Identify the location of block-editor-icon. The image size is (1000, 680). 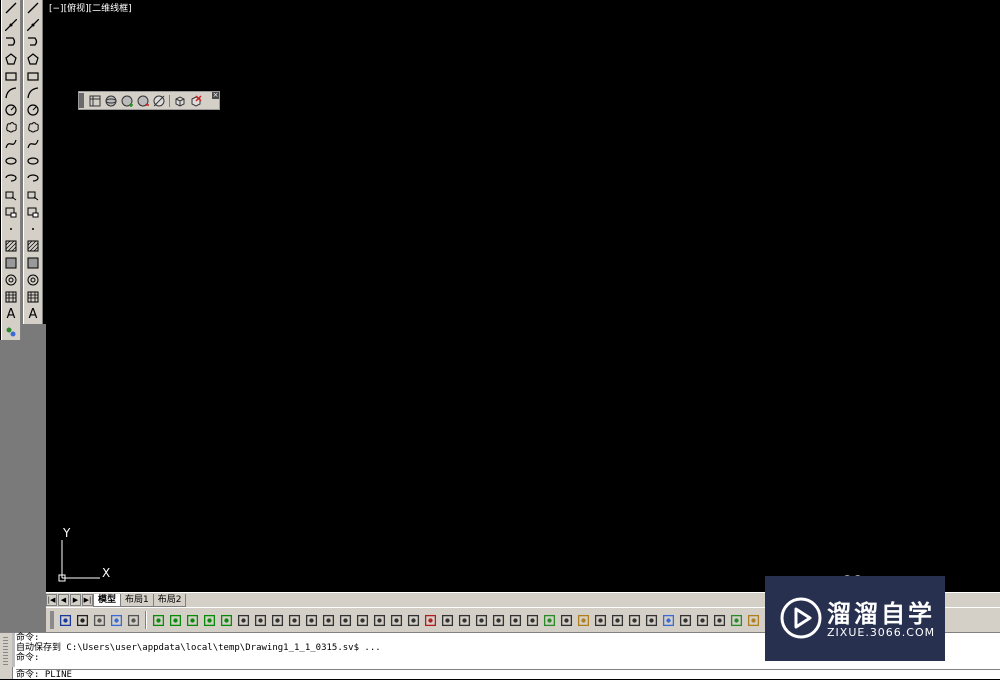
(702, 620).